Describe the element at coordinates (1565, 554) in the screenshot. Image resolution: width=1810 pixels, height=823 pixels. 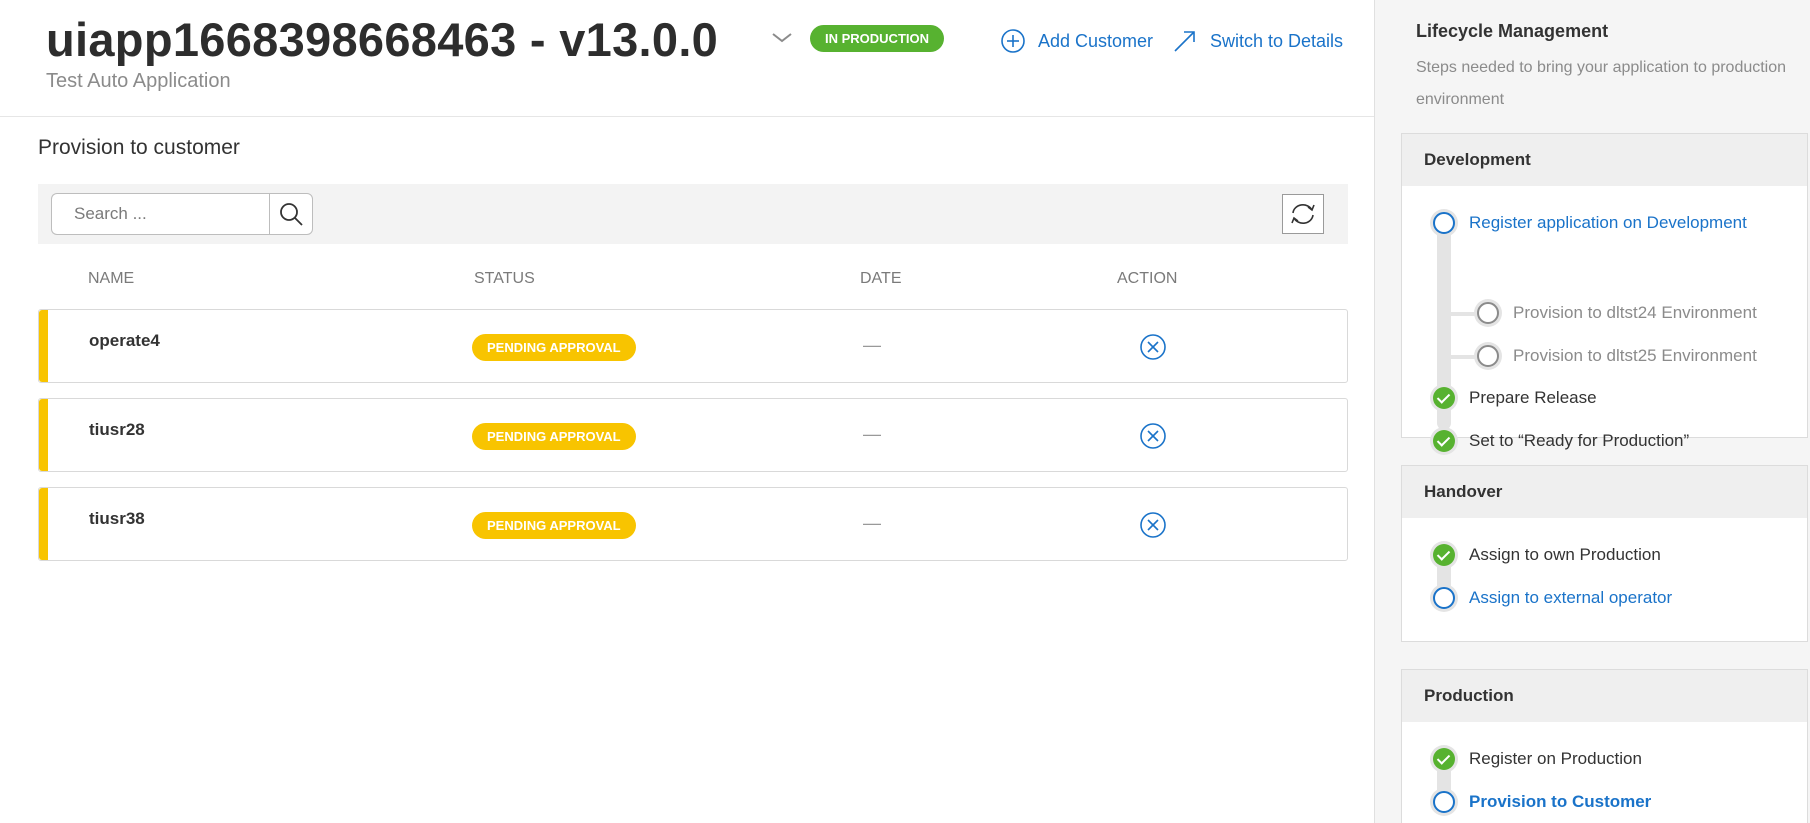
I see `step-label: Assign to own Production` at that location.